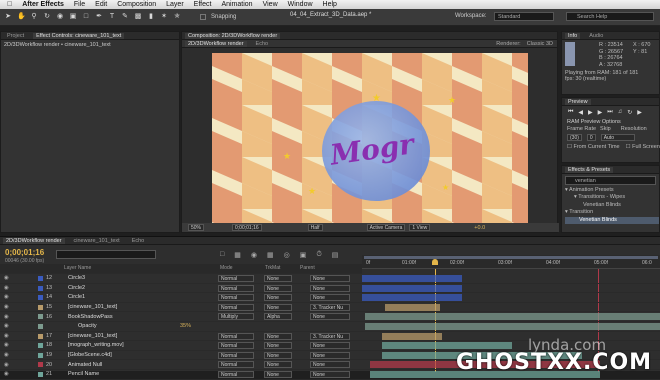  What do you see at coordinates (272, 268) in the screenshot?
I see `col-trkmat: TrkMat` at bounding box center [272, 268].